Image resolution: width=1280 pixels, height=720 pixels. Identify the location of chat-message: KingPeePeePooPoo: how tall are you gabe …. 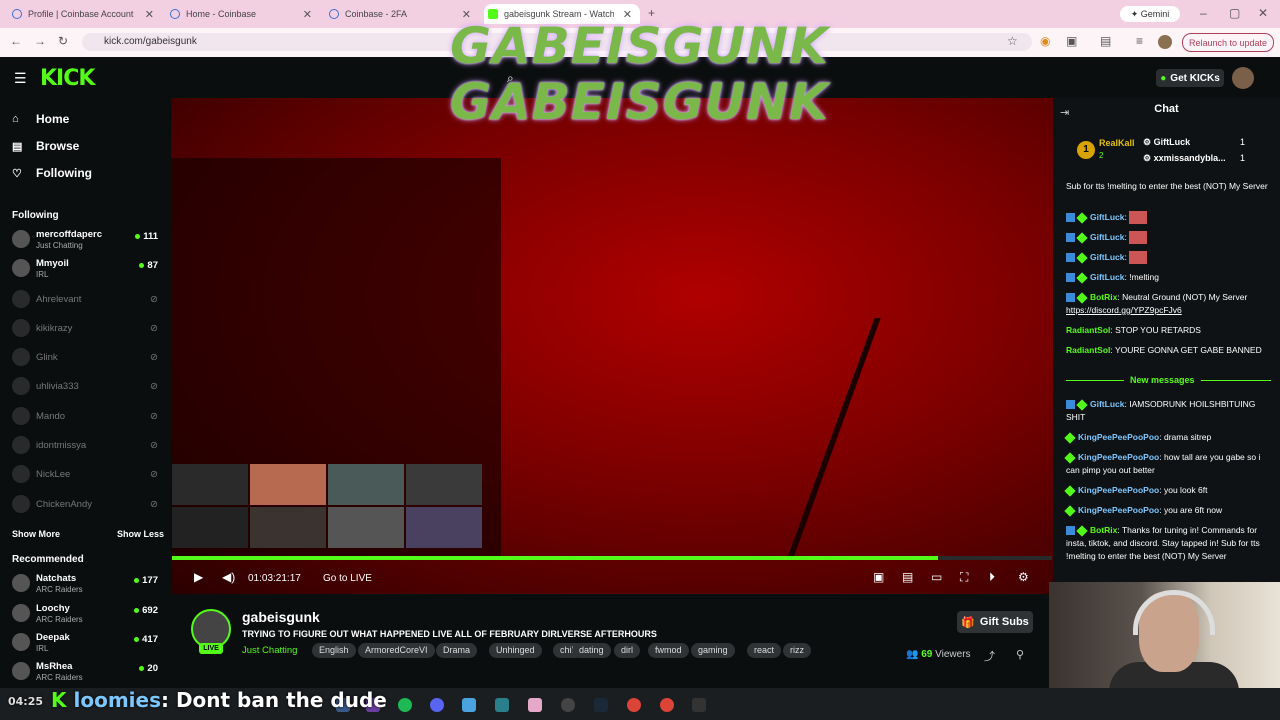
(1162, 463).